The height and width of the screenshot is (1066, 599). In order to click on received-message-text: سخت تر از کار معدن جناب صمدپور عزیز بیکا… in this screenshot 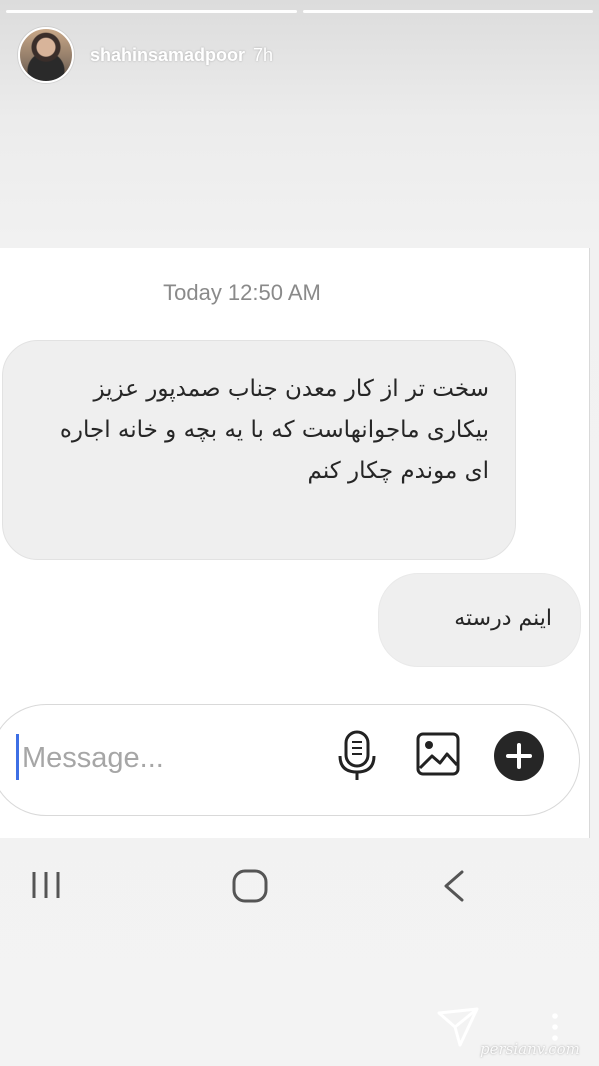, I will do `click(274, 430)`.